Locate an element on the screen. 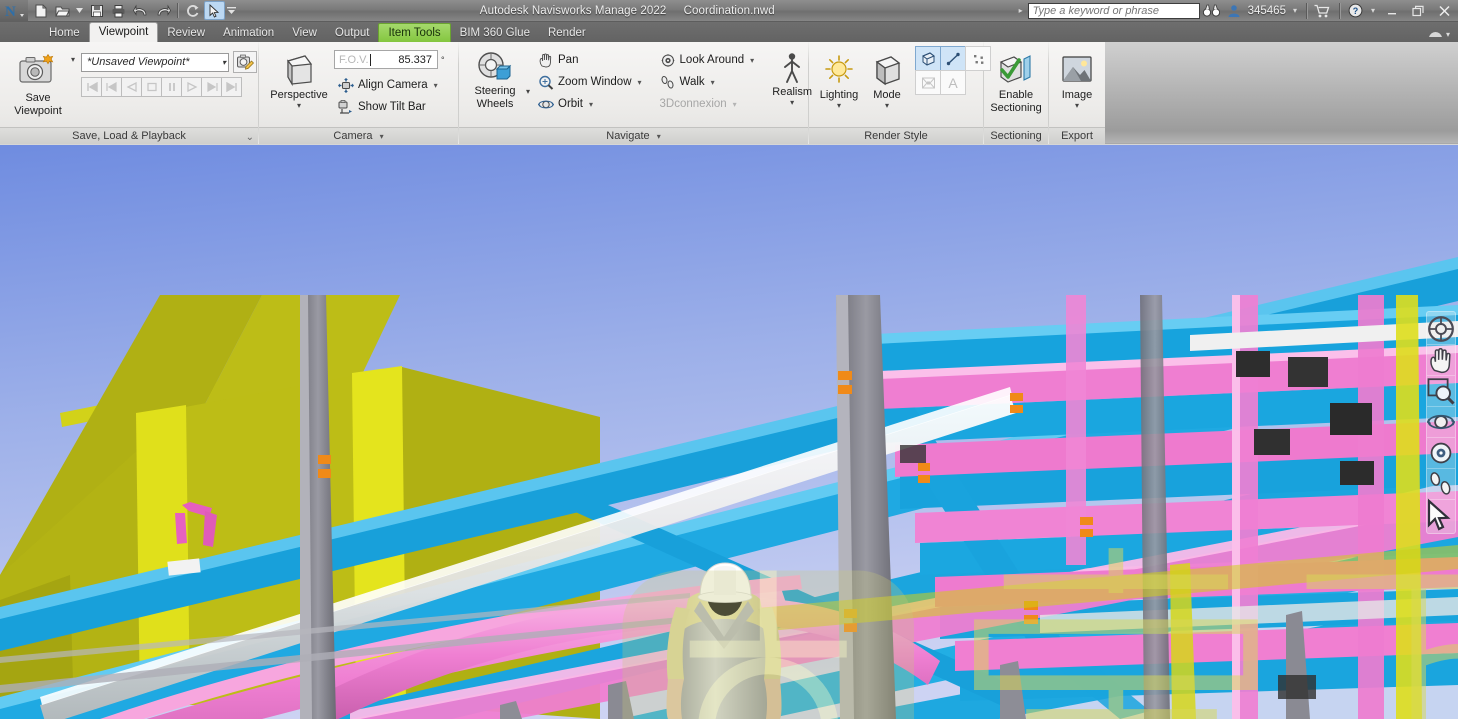 Image resolution: width=1458 pixels, height=719 pixels. save-viewpoint-dropdown-caret: ▾ is located at coordinates (73, 59).